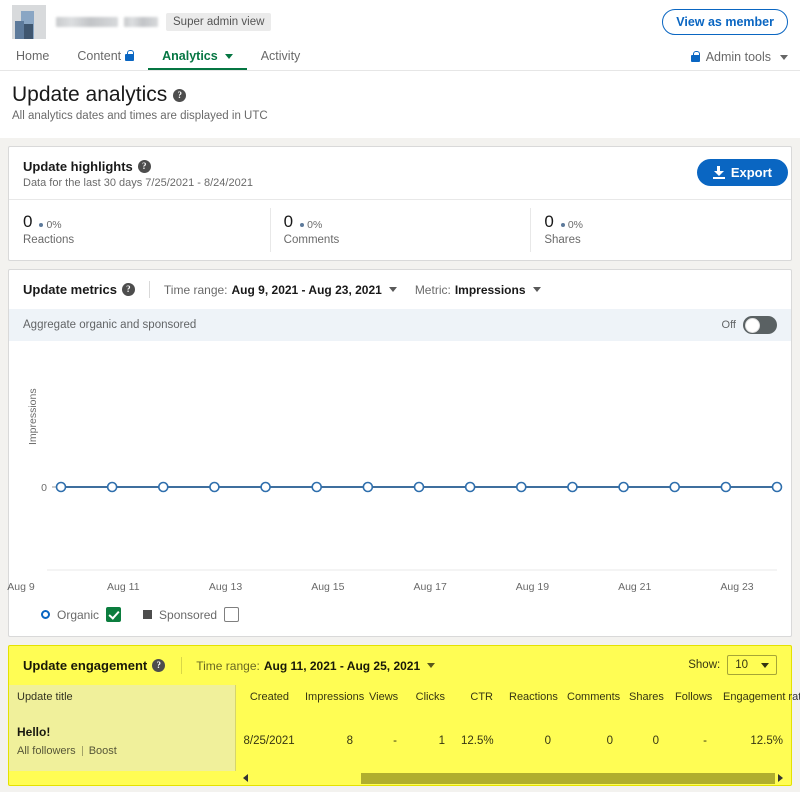  What do you see at coordinates (148, 614) in the screenshot?
I see `sponsored-marker-icon` at bounding box center [148, 614].